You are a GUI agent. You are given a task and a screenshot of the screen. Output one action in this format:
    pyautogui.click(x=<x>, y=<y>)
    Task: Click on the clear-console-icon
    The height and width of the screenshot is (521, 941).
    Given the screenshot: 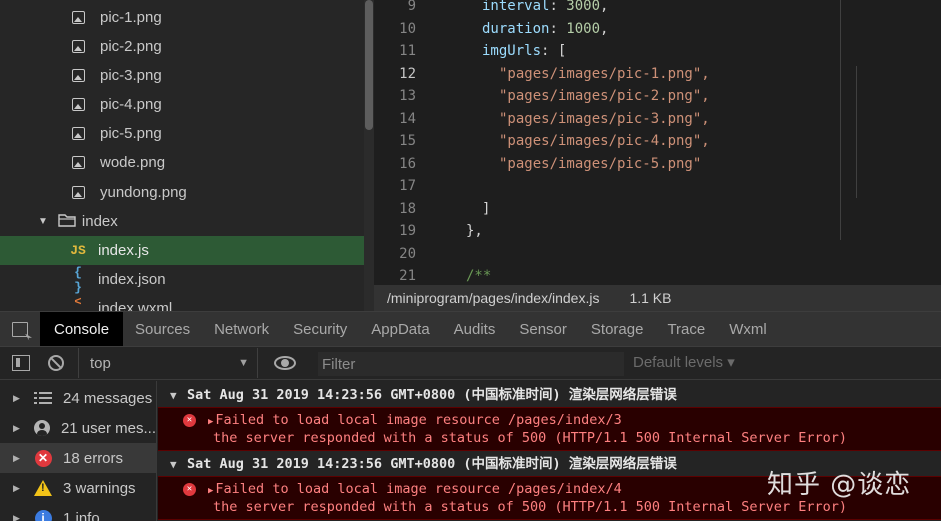 What is the action you would take?
    pyautogui.click(x=56, y=363)
    